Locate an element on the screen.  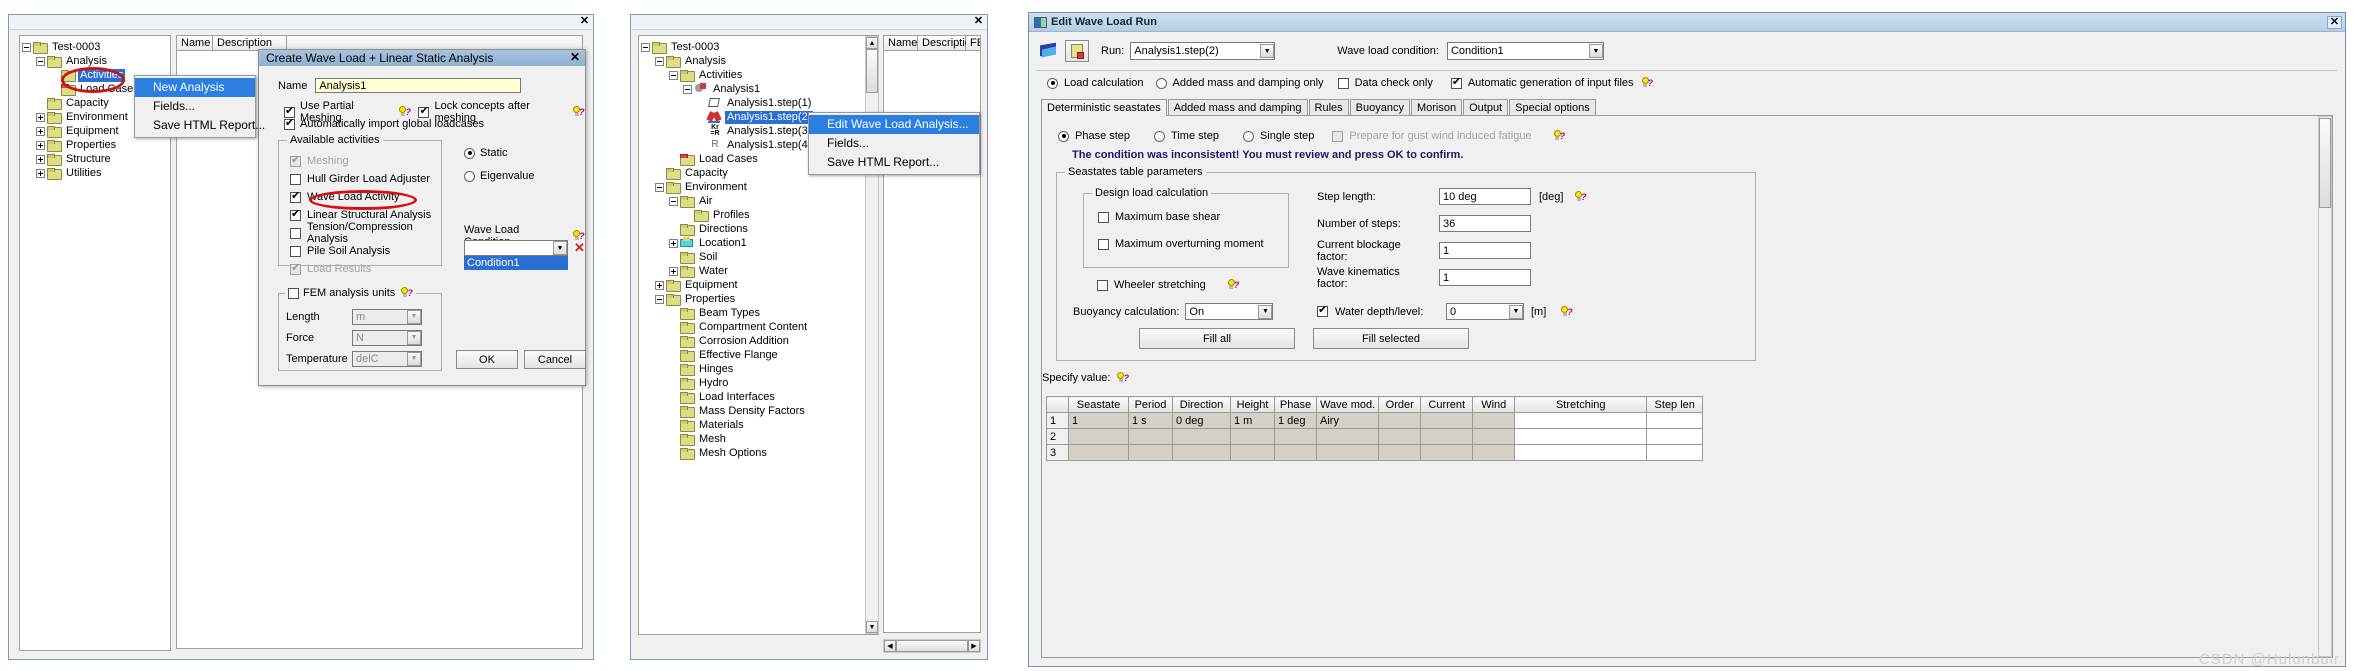
auto-generation-checkbox is located at coordinates (1456, 82).